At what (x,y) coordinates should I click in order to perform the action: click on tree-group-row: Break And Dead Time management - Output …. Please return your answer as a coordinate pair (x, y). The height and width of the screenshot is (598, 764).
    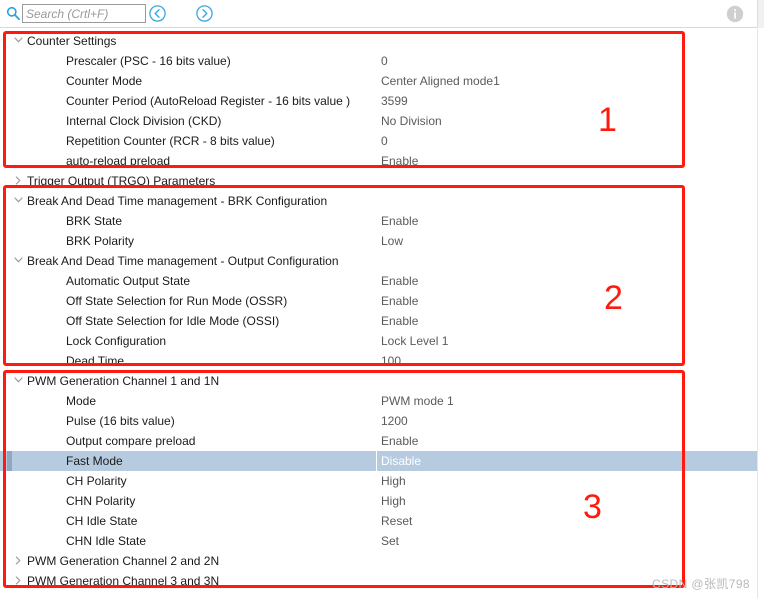
    Looking at the image, I should click on (382, 261).